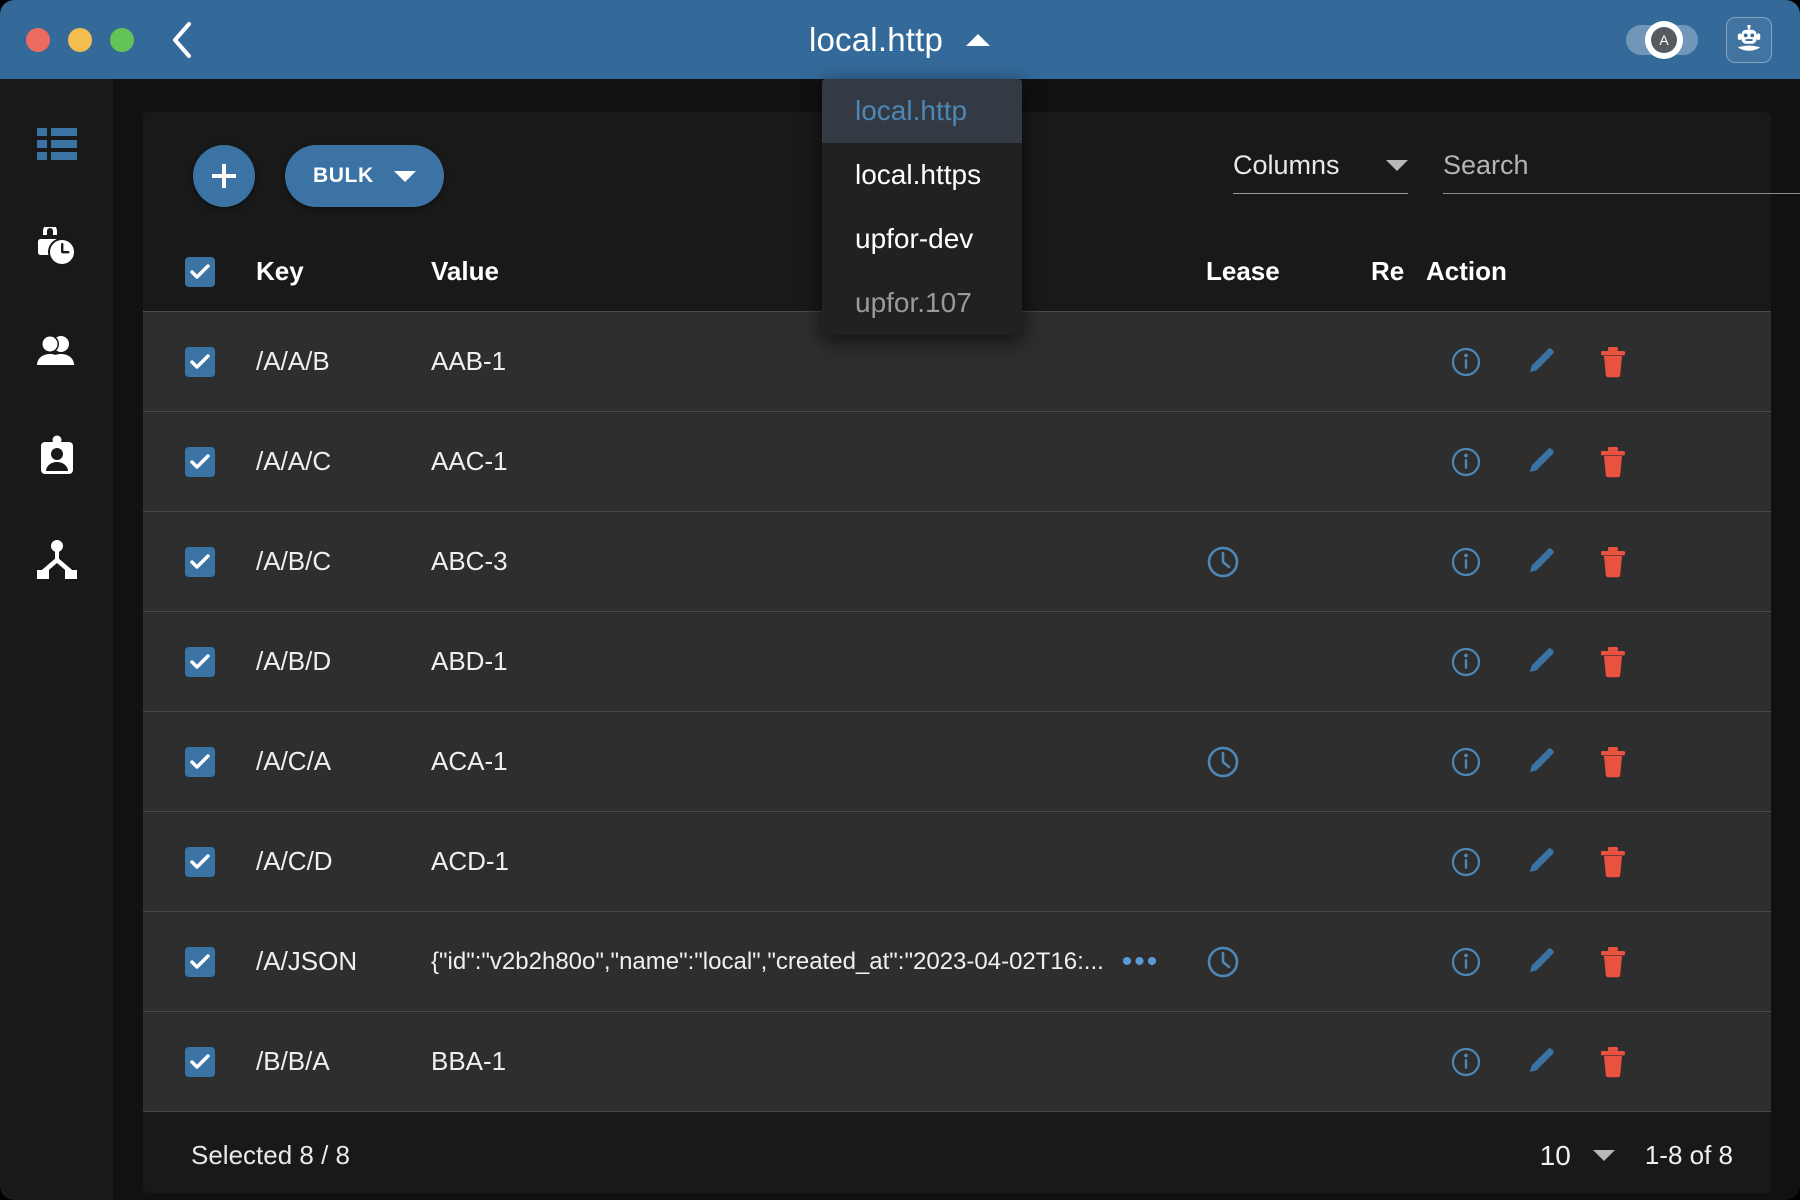 The width and height of the screenshot is (1800, 1200). What do you see at coordinates (465, 271) in the screenshot?
I see `column-header-value: Value` at bounding box center [465, 271].